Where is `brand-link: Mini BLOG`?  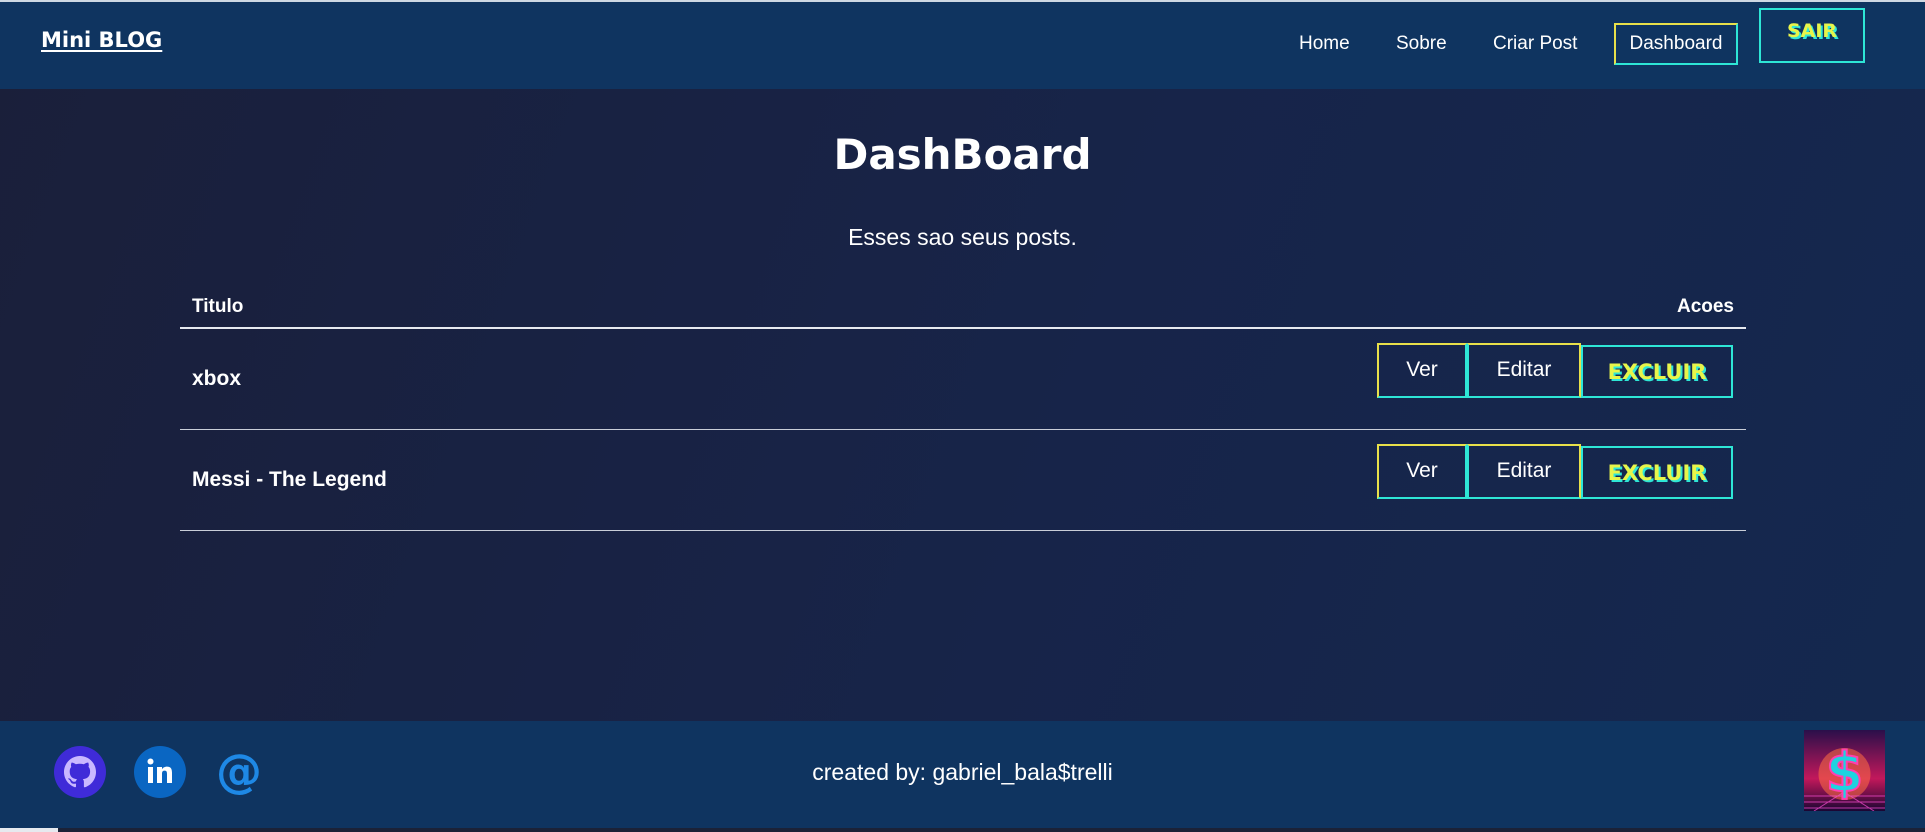
brand-link: Mini BLOG is located at coordinates (101, 40).